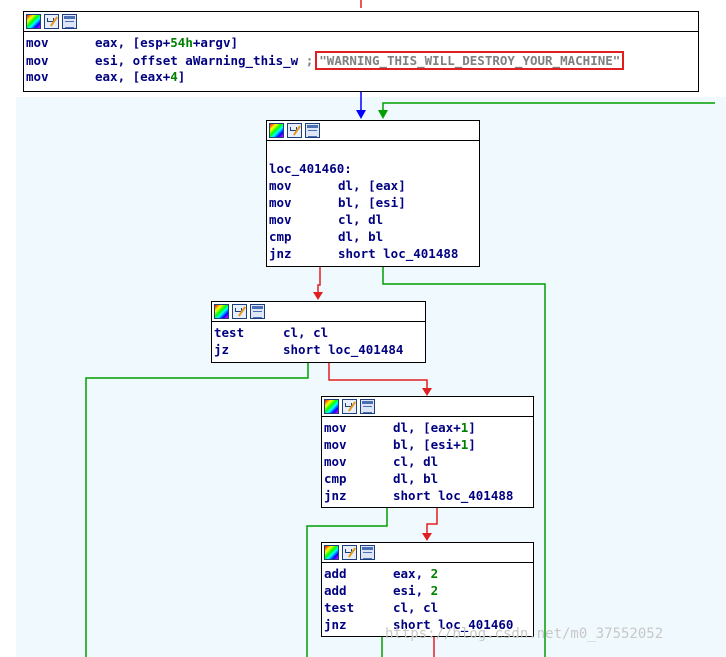 This screenshot has height=657, width=726. Describe the element at coordinates (416, 590) in the screenshot. I see `operands: esi, 2` at that location.